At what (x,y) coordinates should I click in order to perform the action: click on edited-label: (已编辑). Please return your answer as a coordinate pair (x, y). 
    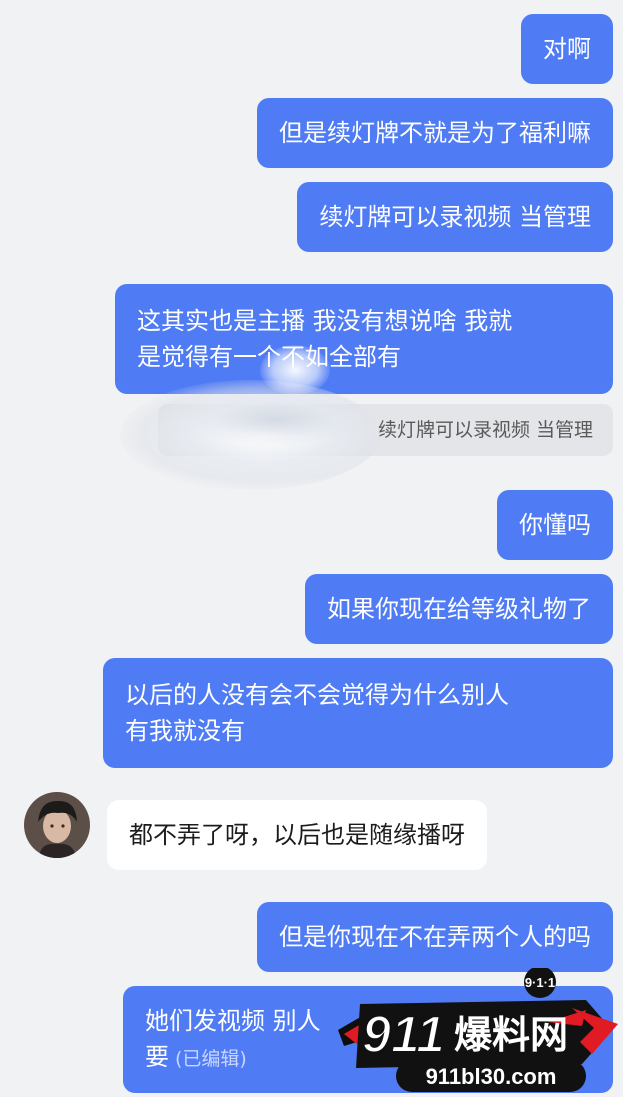
    Looking at the image, I should click on (211, 1059).